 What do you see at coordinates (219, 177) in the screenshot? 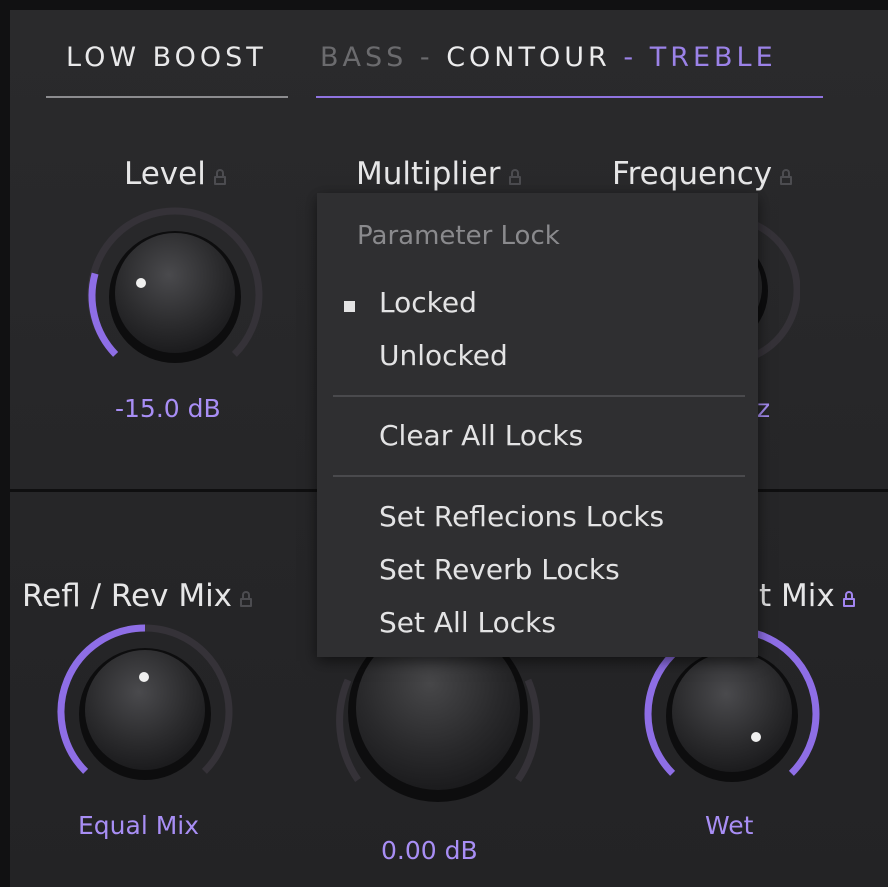
I see `level-lock-icon` at bounding box center [219, 177].